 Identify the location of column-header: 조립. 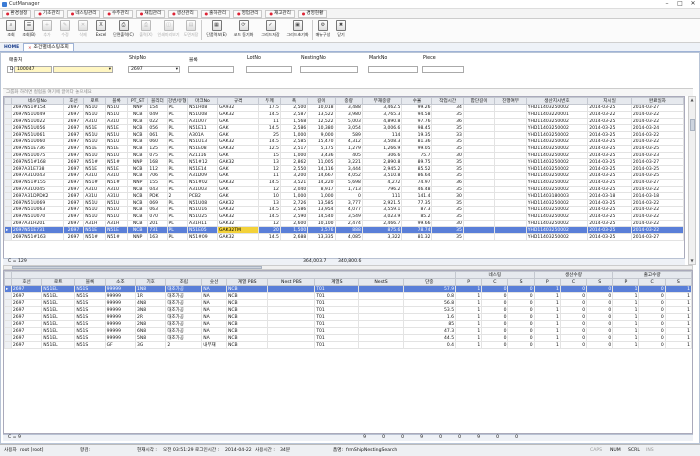
(184, 282).